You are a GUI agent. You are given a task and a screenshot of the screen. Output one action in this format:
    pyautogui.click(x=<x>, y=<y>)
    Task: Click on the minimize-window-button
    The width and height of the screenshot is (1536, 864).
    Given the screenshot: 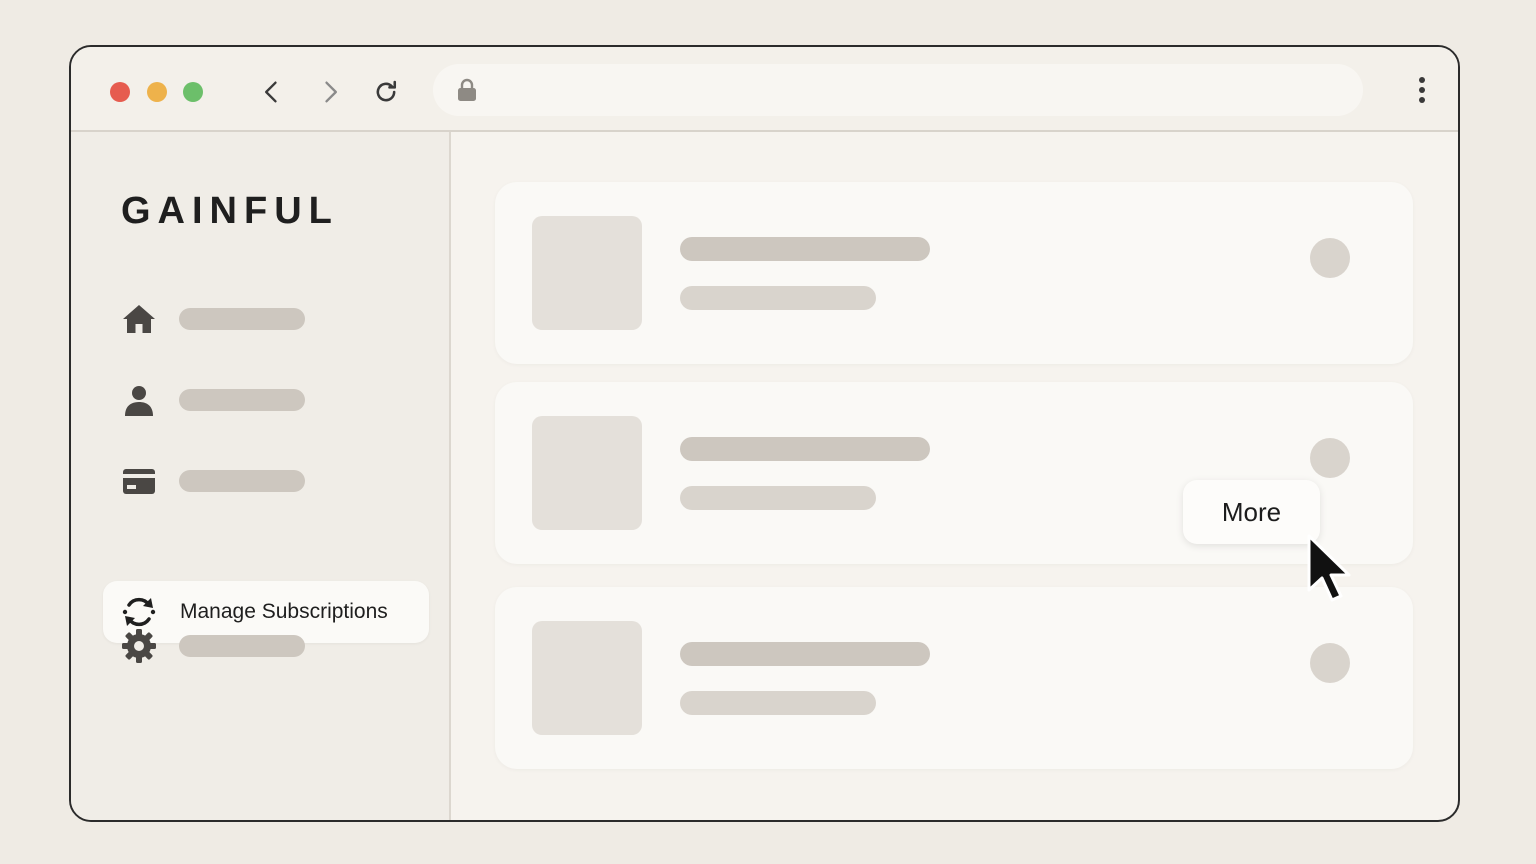 What is the action you would take?
    pyautogui.click(x=157, y=92)
    